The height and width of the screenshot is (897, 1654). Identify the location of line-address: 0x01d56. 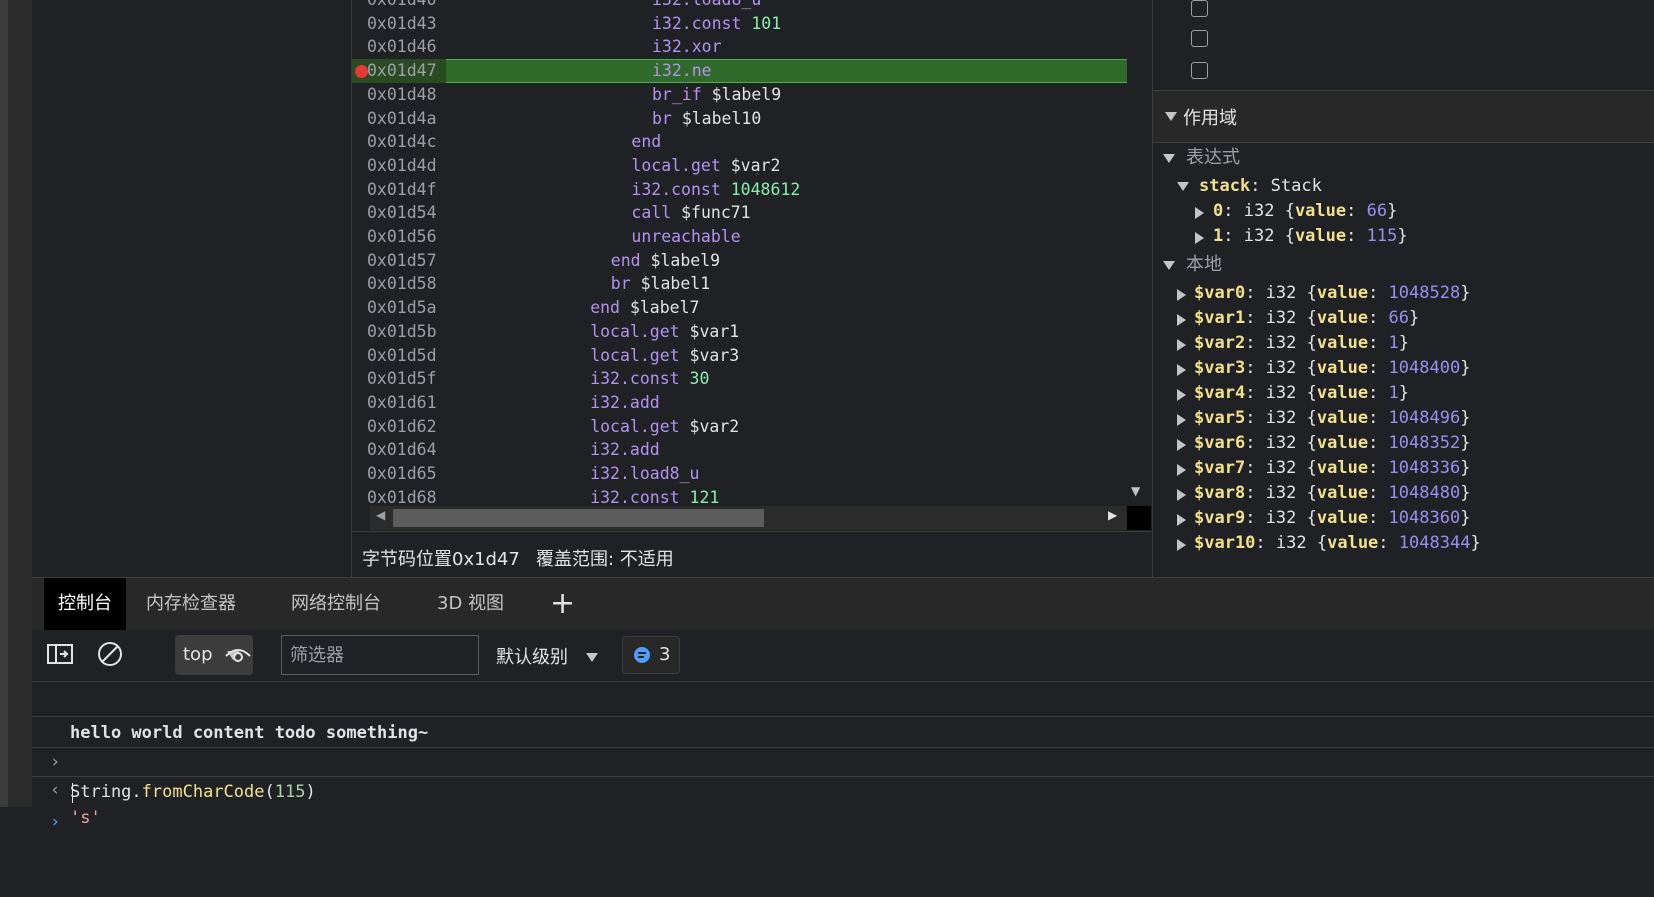
(402, 237).